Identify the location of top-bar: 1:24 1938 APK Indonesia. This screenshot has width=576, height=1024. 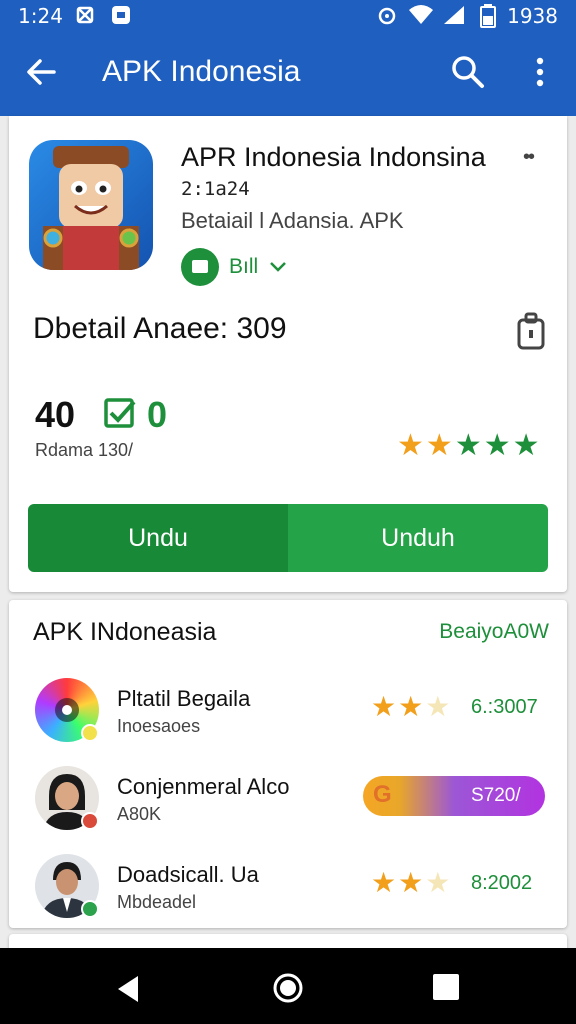
(288, 58).